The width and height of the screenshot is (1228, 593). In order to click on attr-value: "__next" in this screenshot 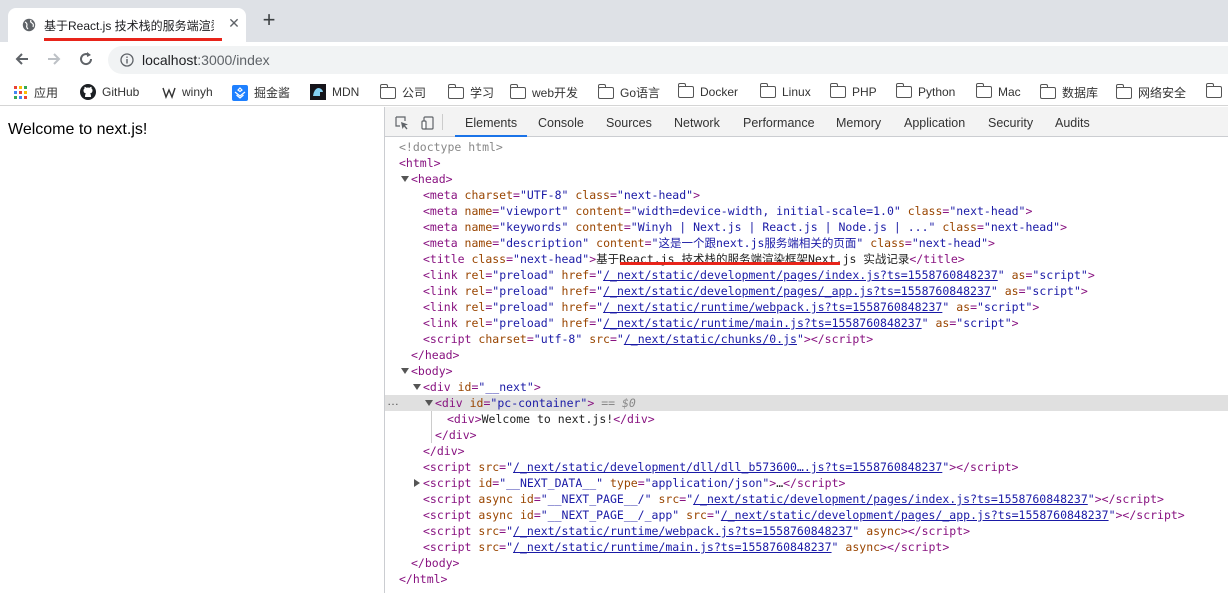, I will do `click(506, 387)`.